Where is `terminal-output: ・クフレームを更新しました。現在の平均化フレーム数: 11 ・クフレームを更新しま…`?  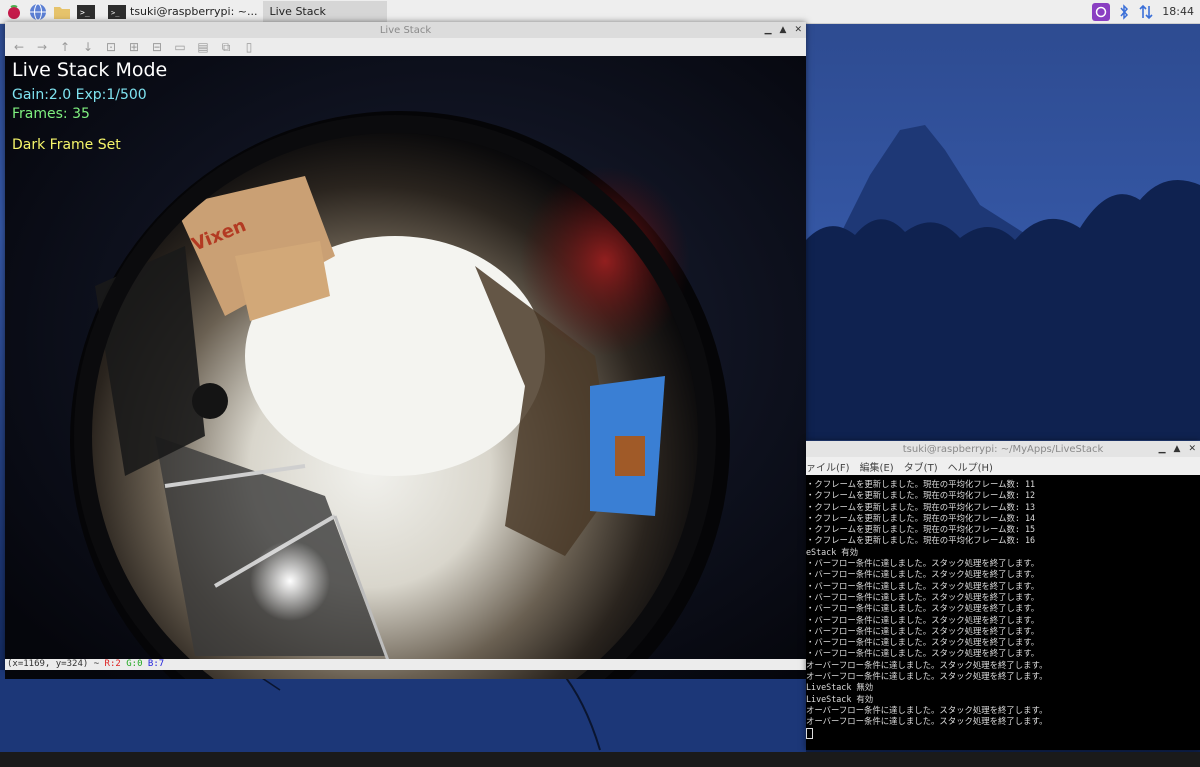
terminal-output: ・クフレームを更新しました。現在の平均化フレーム数: 11 ・クフレームを更新しま… is located at coordinates (1003, 614).